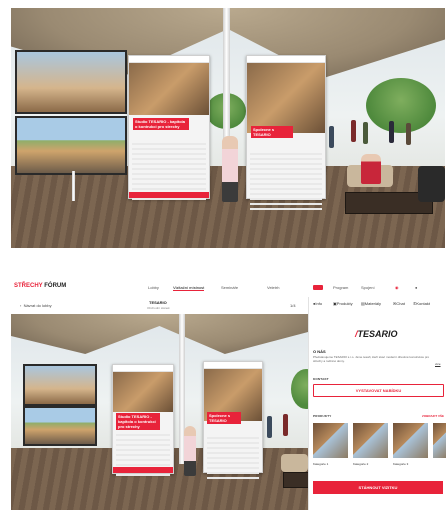 The width and height of the screenshot is (446, 510). I want to click on tab-kontakt-label: Kontakt, so click(423, 303).